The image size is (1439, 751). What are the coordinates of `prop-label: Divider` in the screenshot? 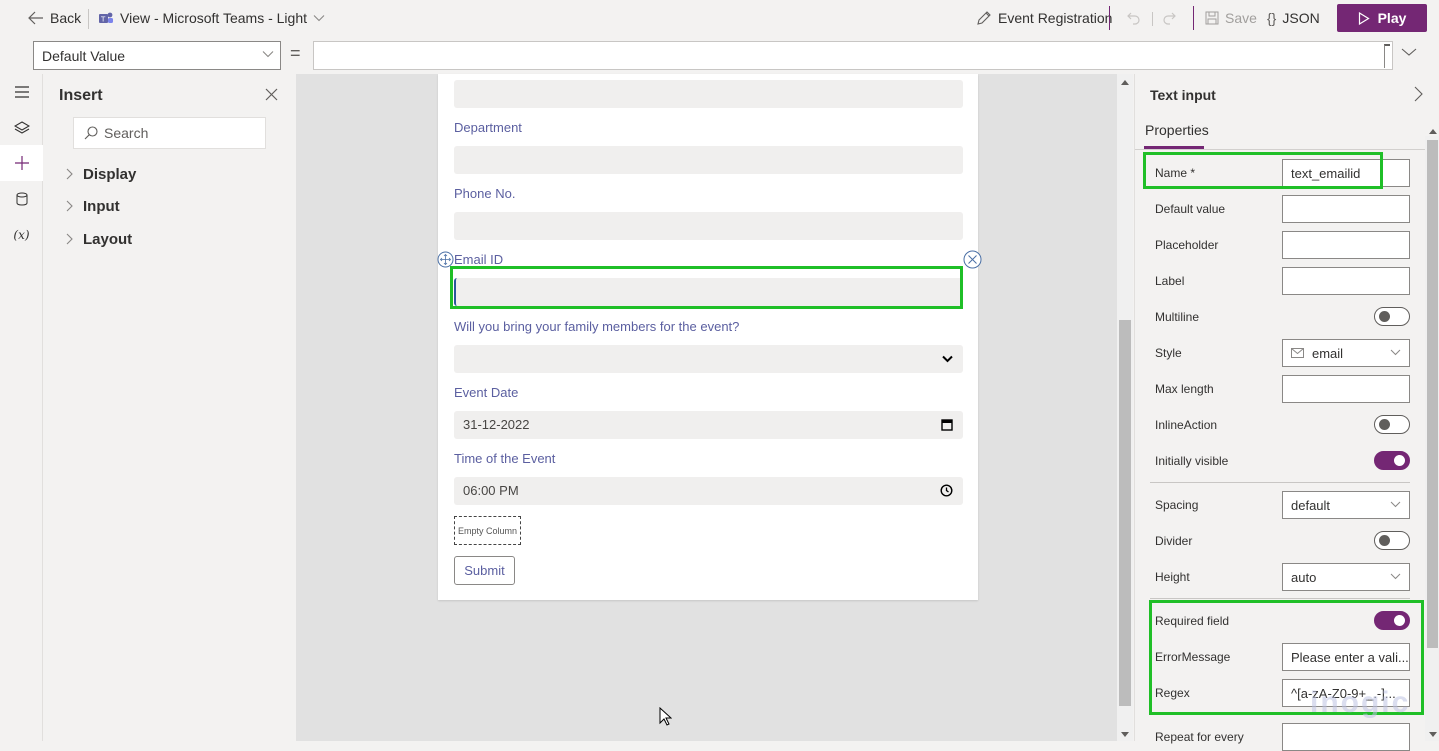 It's located at (1174, 541).